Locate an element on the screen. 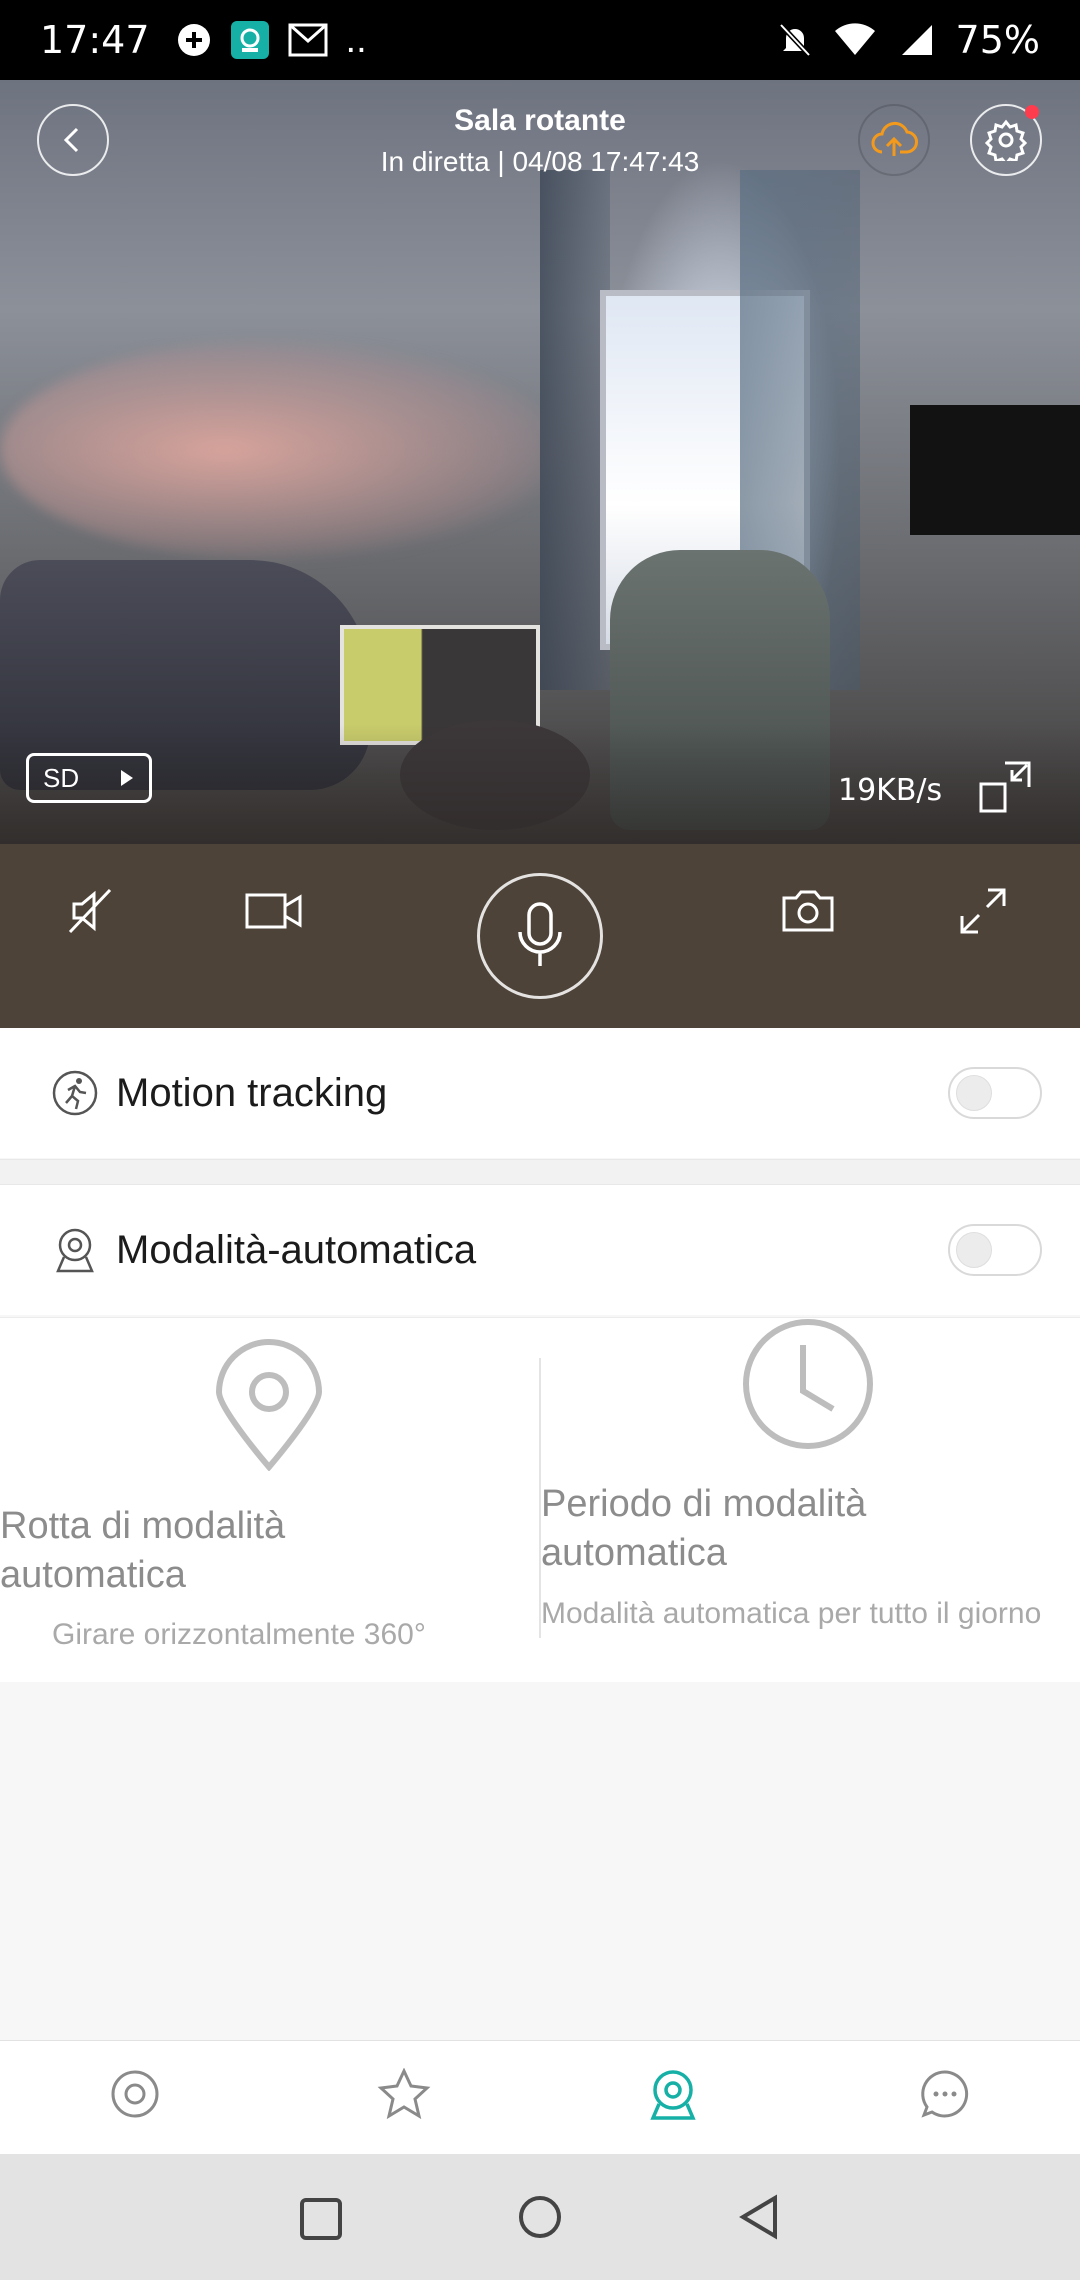  auto-mode-label: Modalità-automatica is located at coordinates (296, 1249).